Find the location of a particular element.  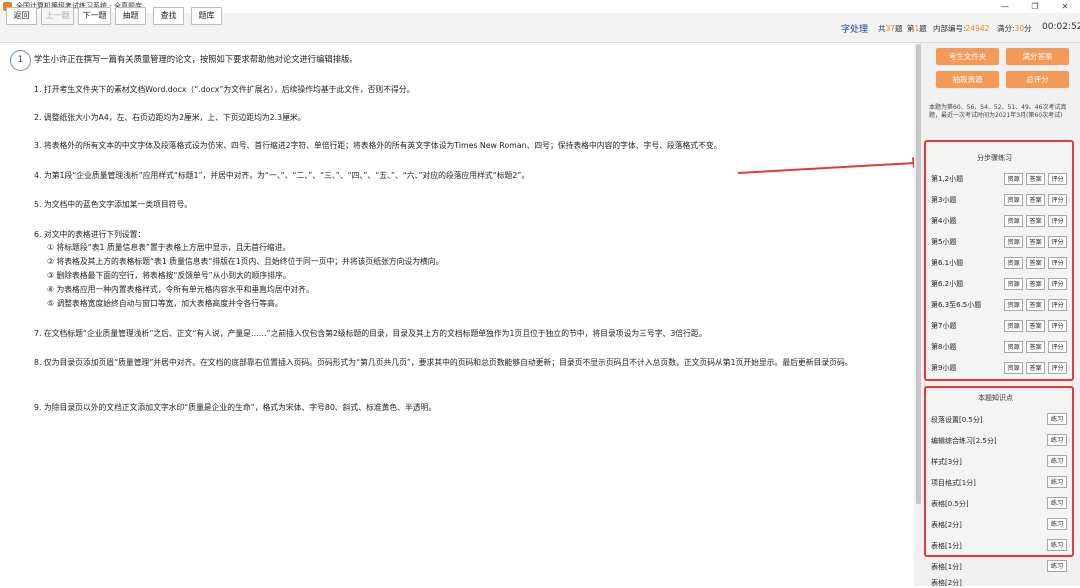

requirement-6-sub-1: ① 将标题段“表1 质量信息表”置于表格上方居中显示，且无首行缩进。 is located at coordinates (169, 247).